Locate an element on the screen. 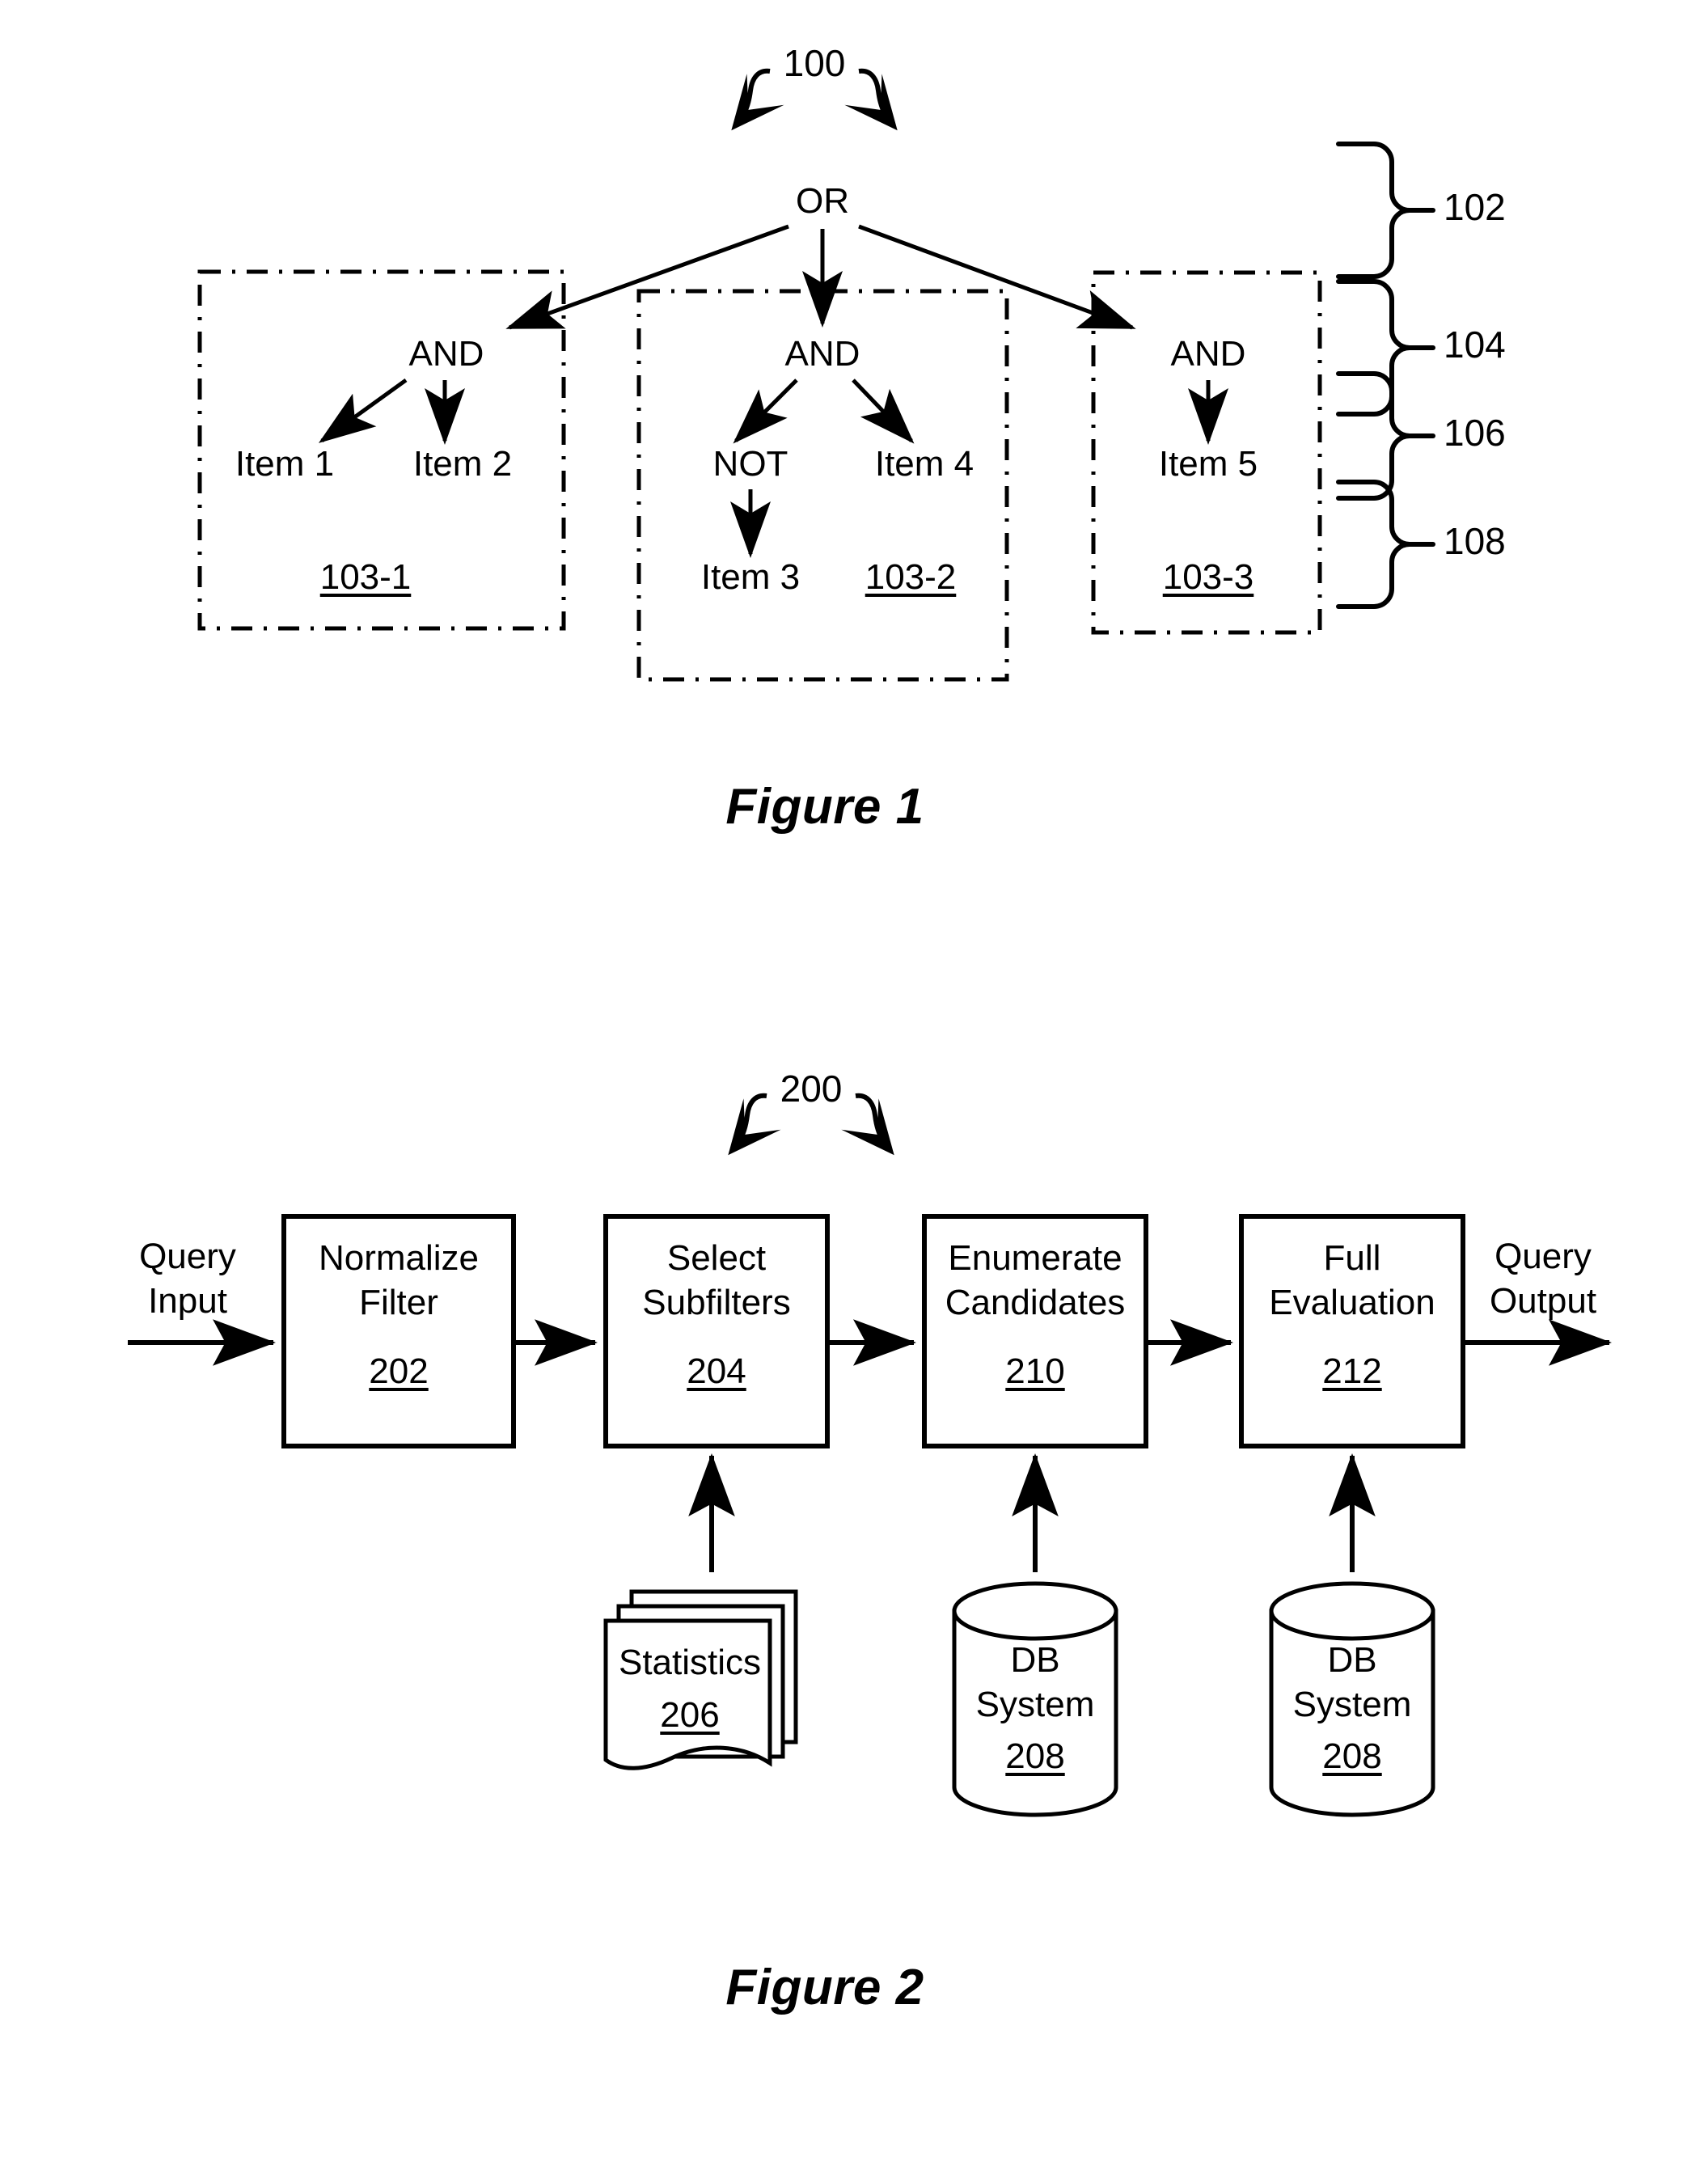  tree-node-and-3: AND is located at coordinates (1208, 354).